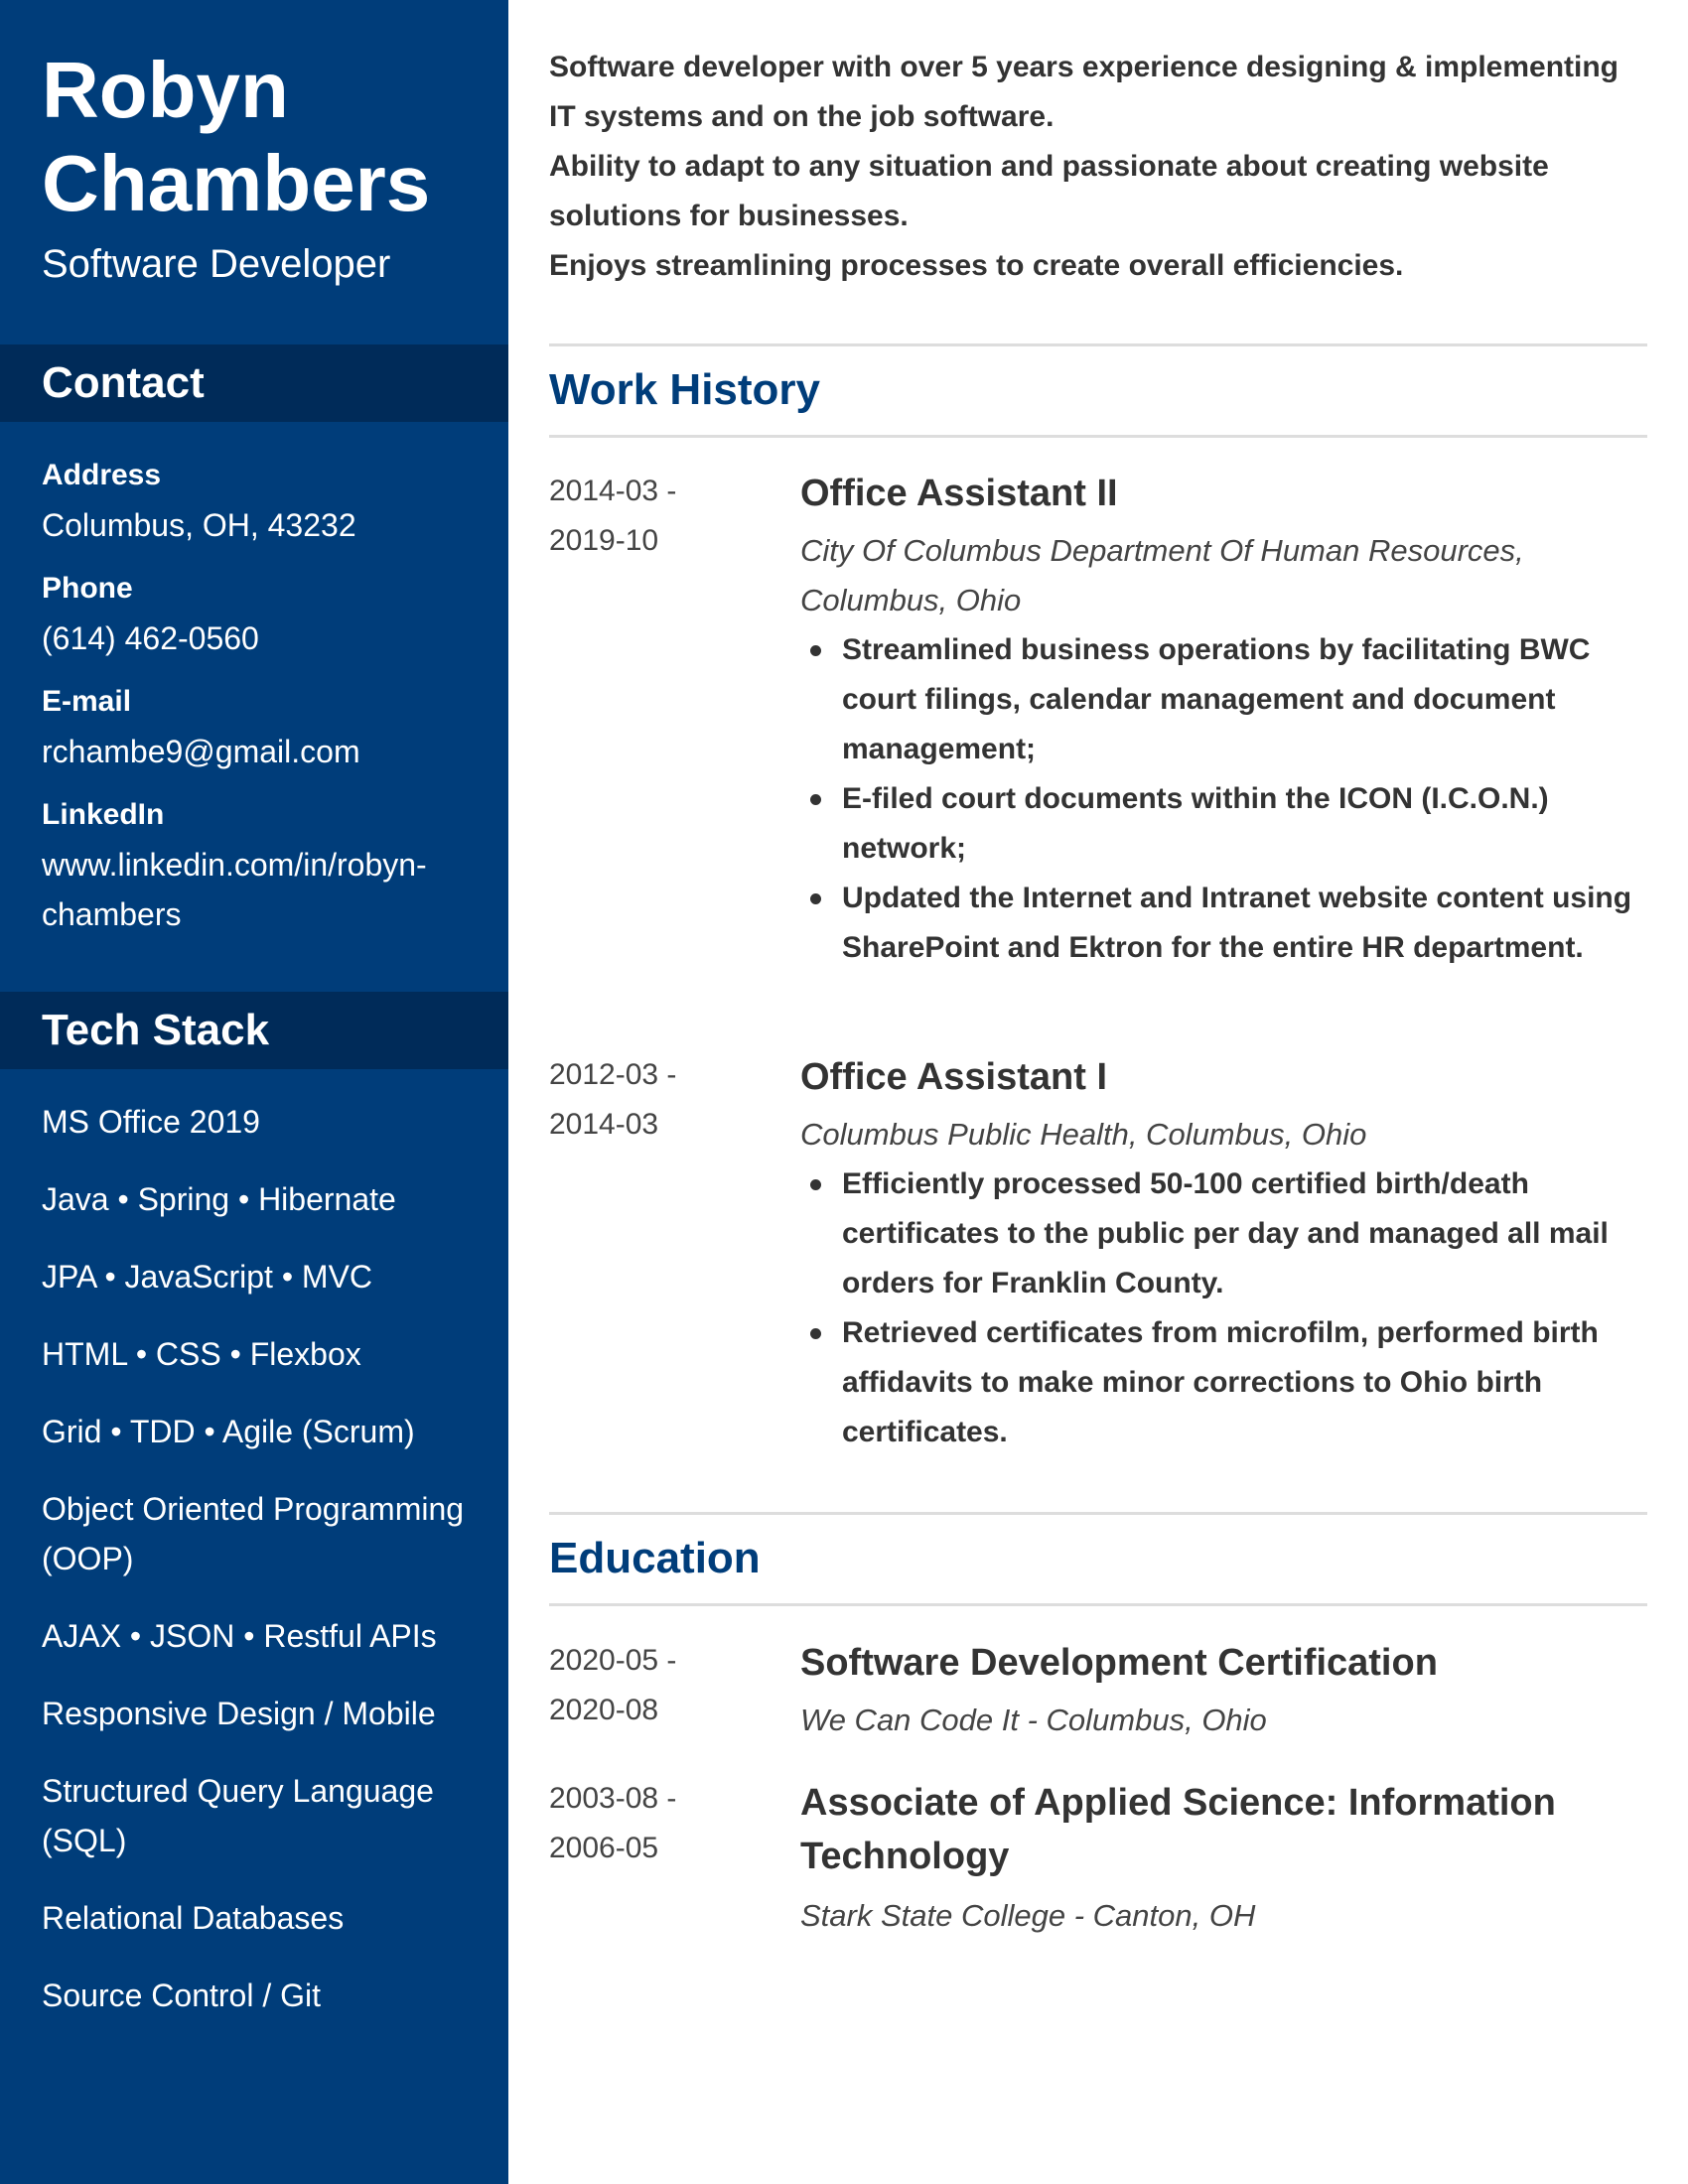 This screenshot has height=2184, width=1688. I want to click on entry-end: 2006-05, so click(604, 1848).